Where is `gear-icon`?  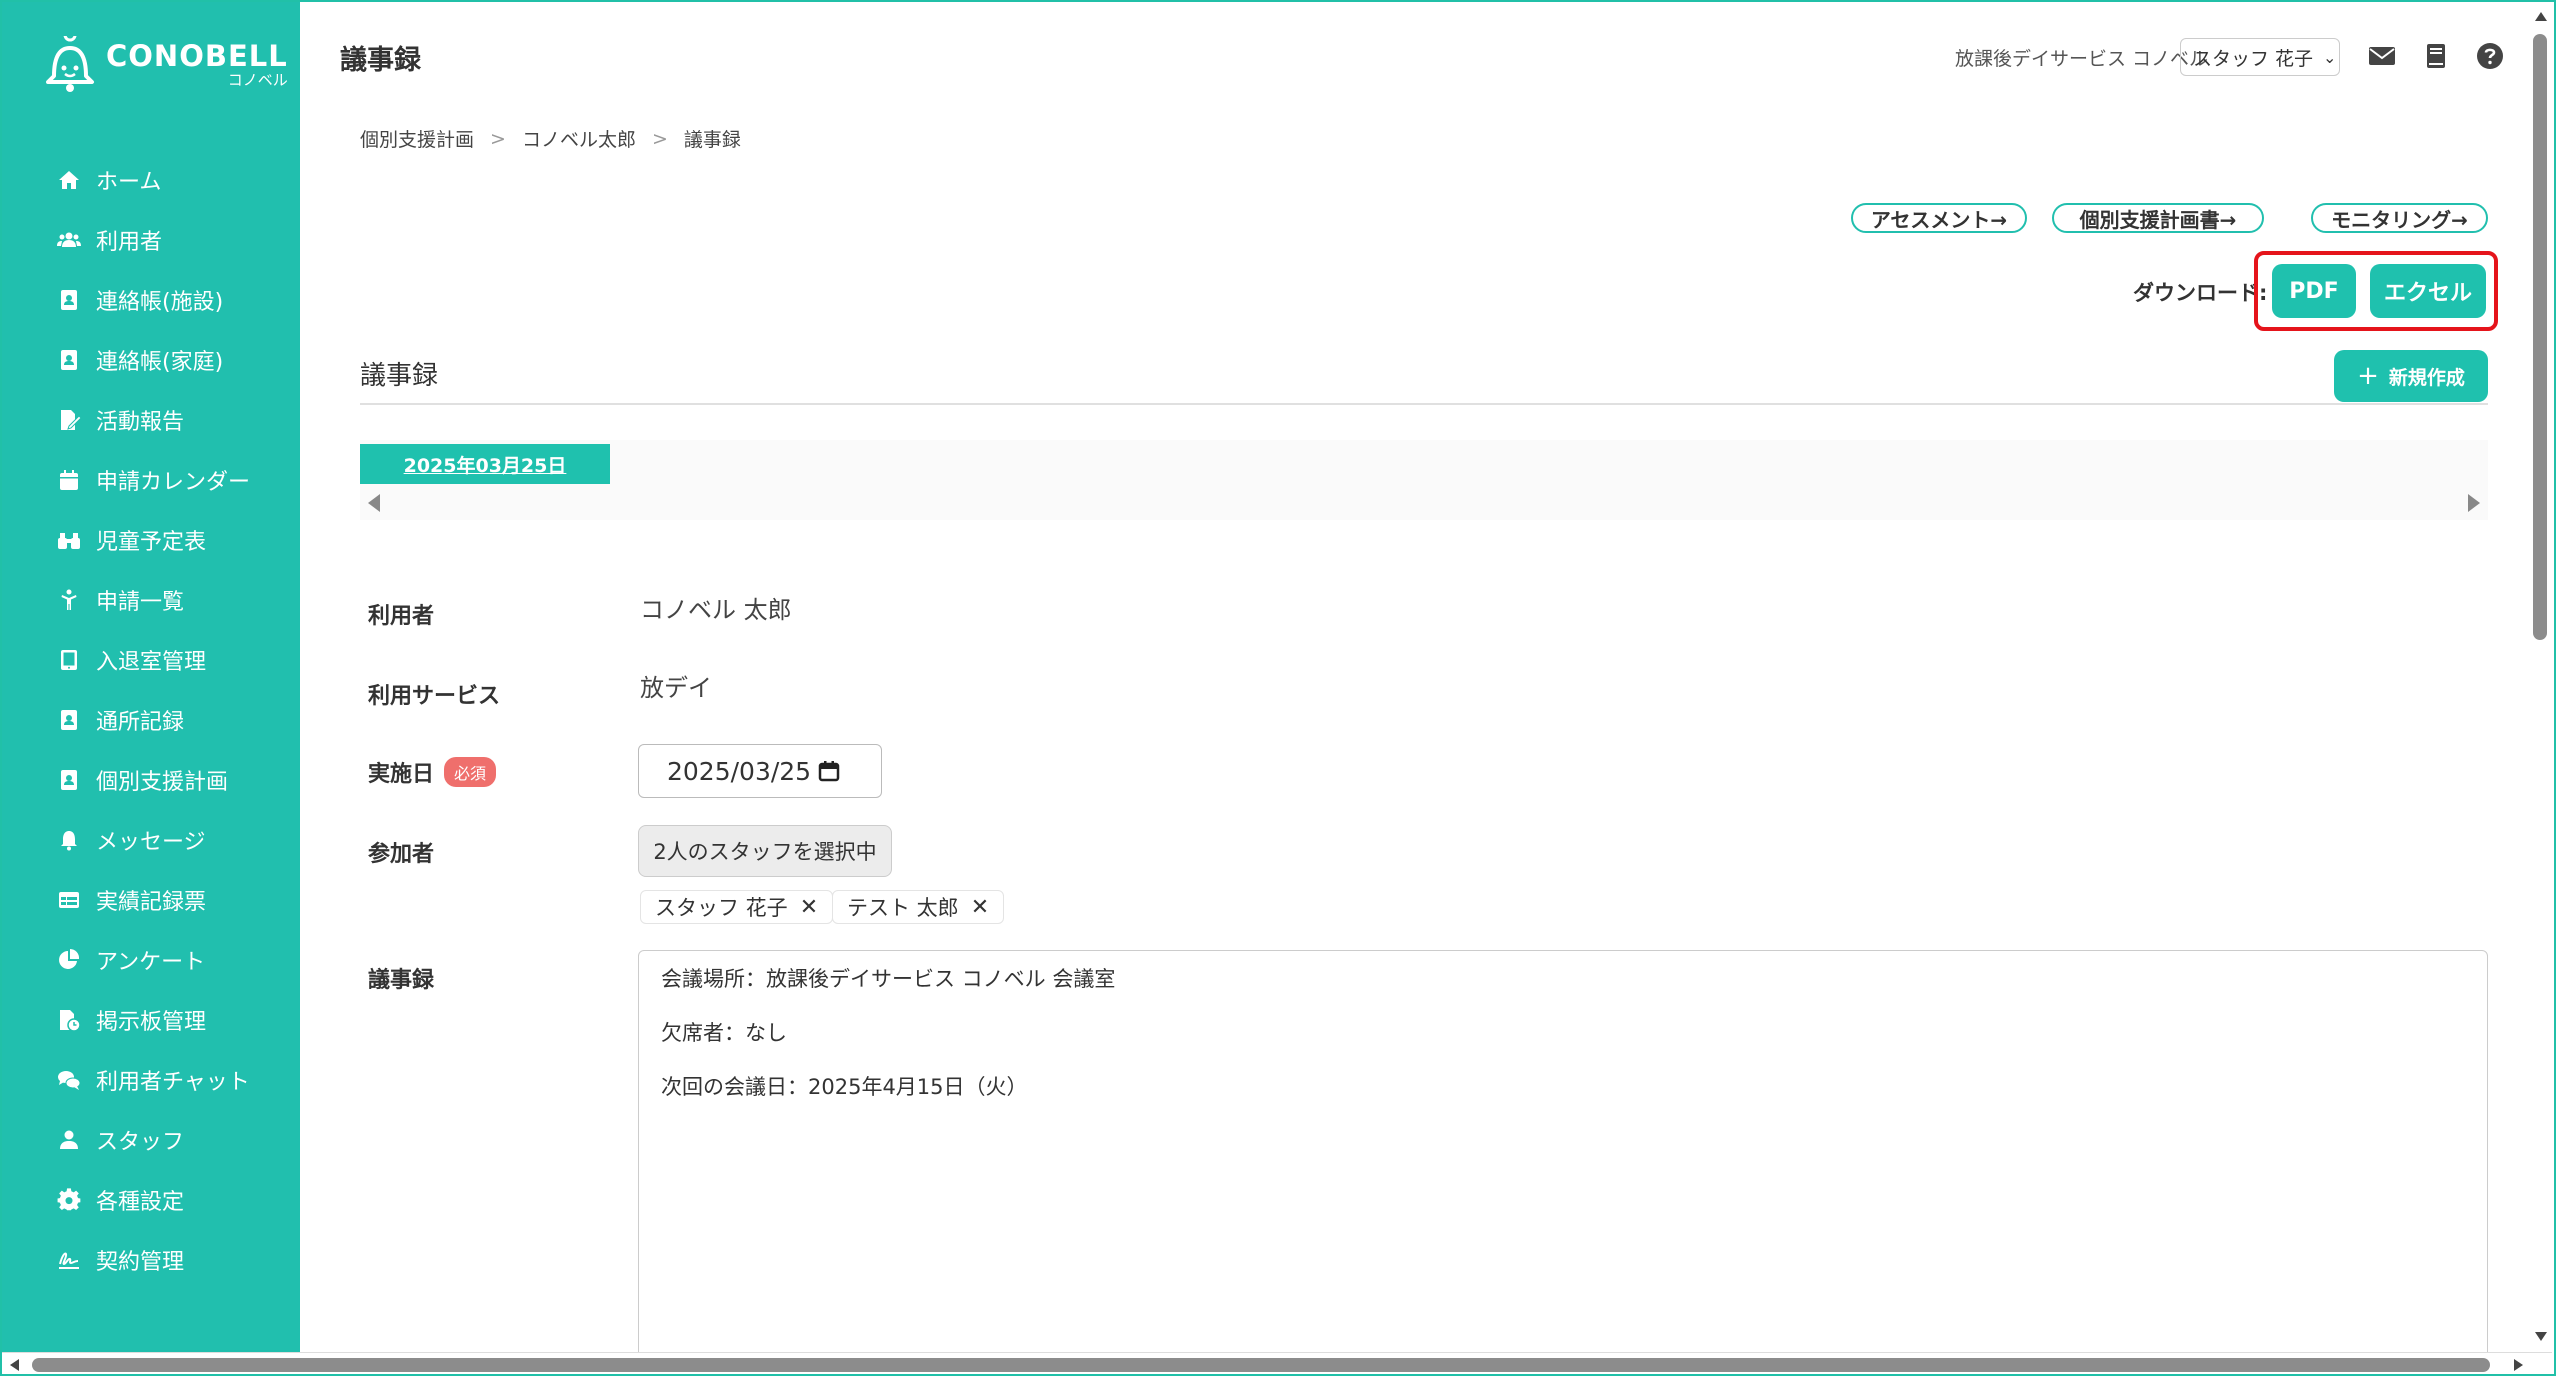 gear-icon is located at coordinates (69, 1200).